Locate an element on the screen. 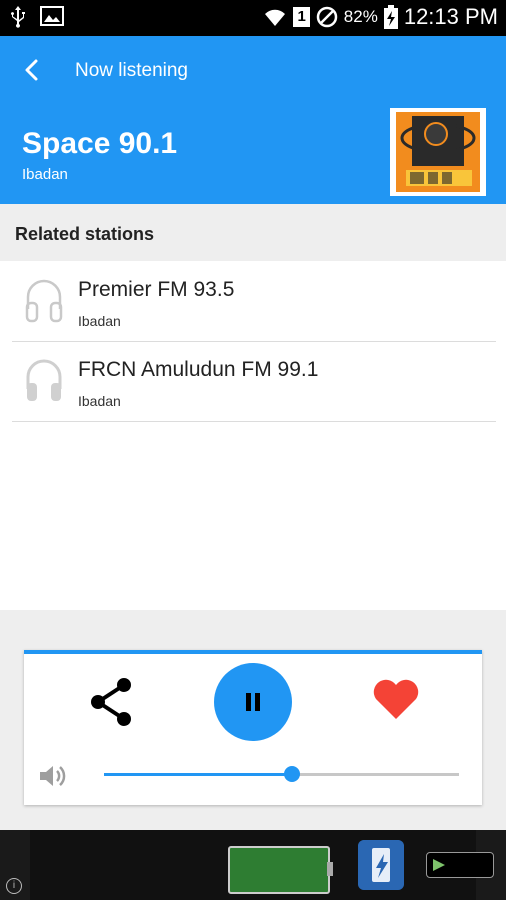 The image size is (506, 900). sim-slot-badge: 1 is located at coordinates (301, 17).